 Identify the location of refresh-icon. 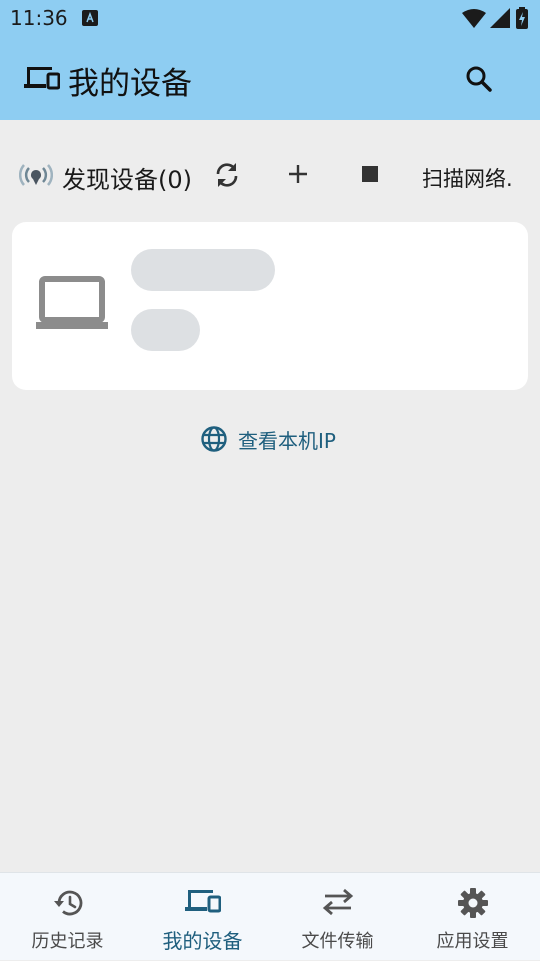
(227, 175).